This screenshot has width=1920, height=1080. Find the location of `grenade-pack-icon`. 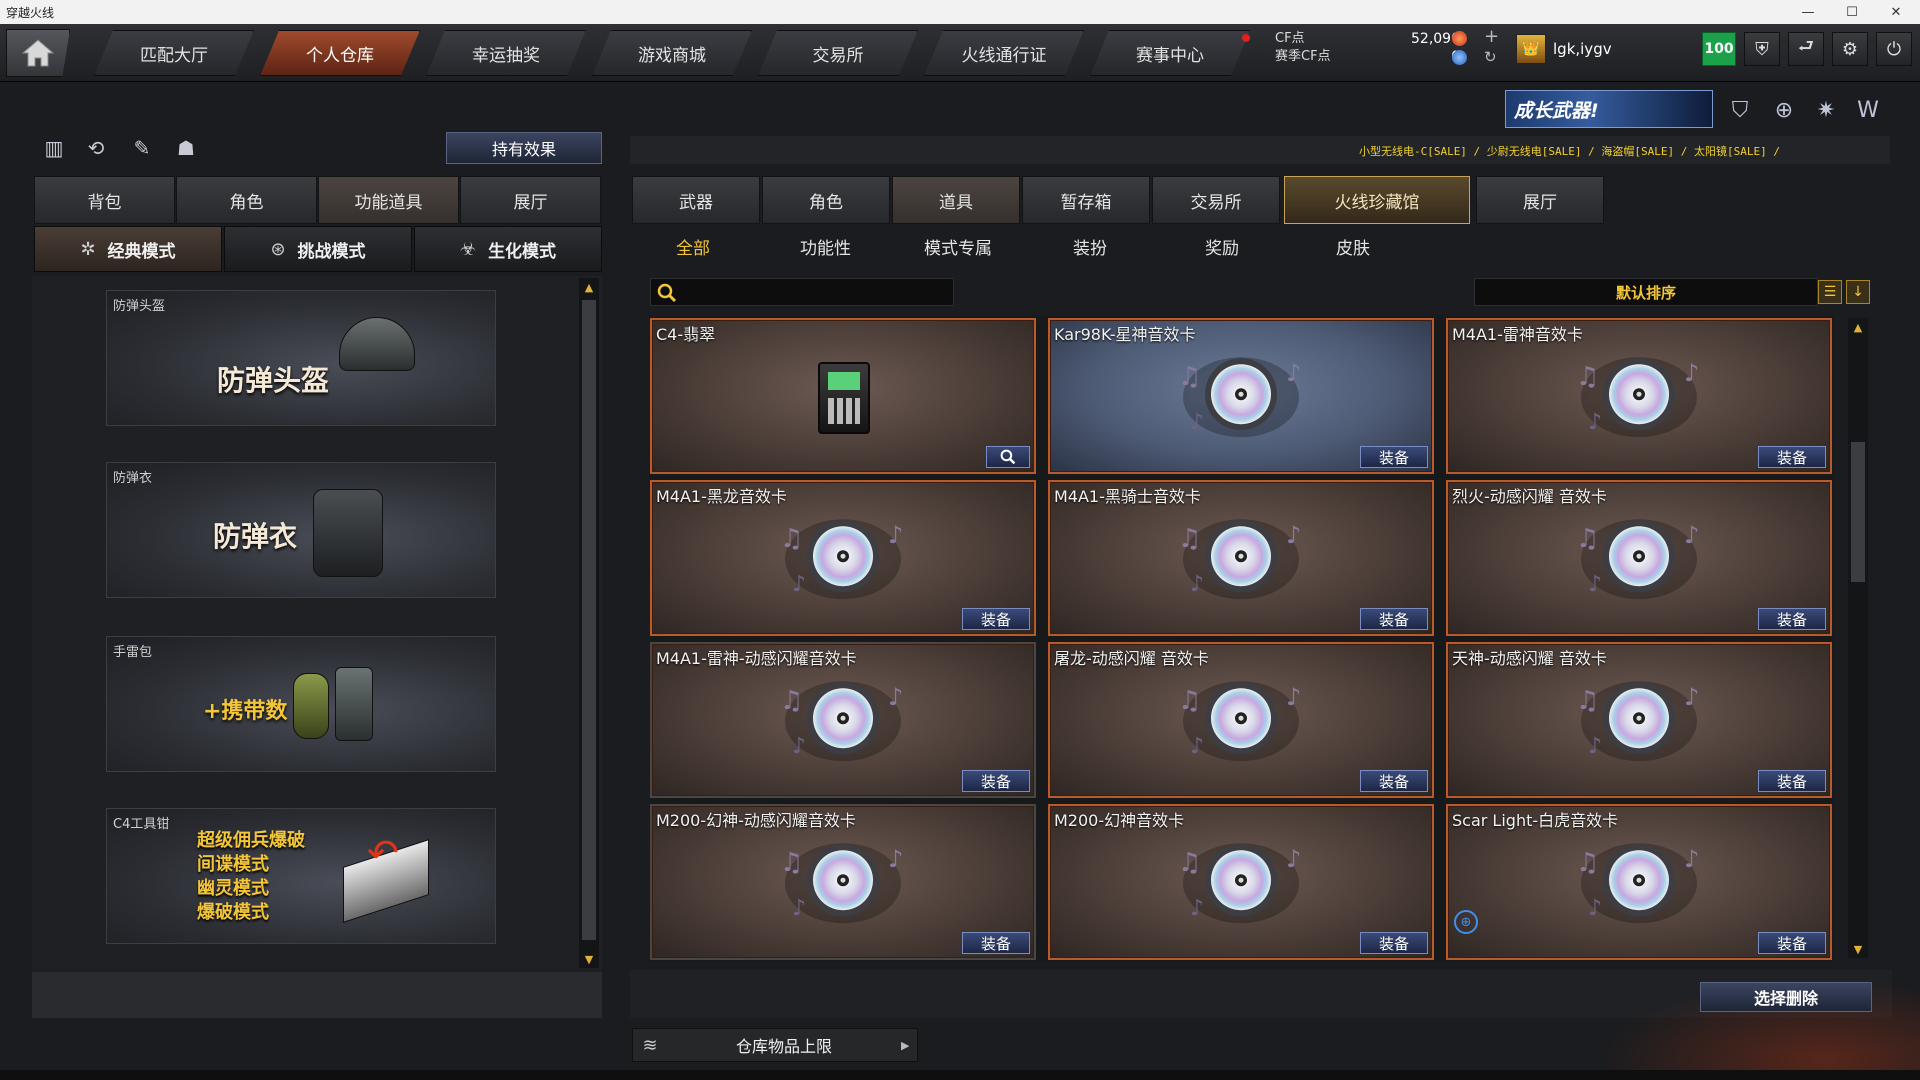

grenade-pack-icon is located at coordinates (354, 704).